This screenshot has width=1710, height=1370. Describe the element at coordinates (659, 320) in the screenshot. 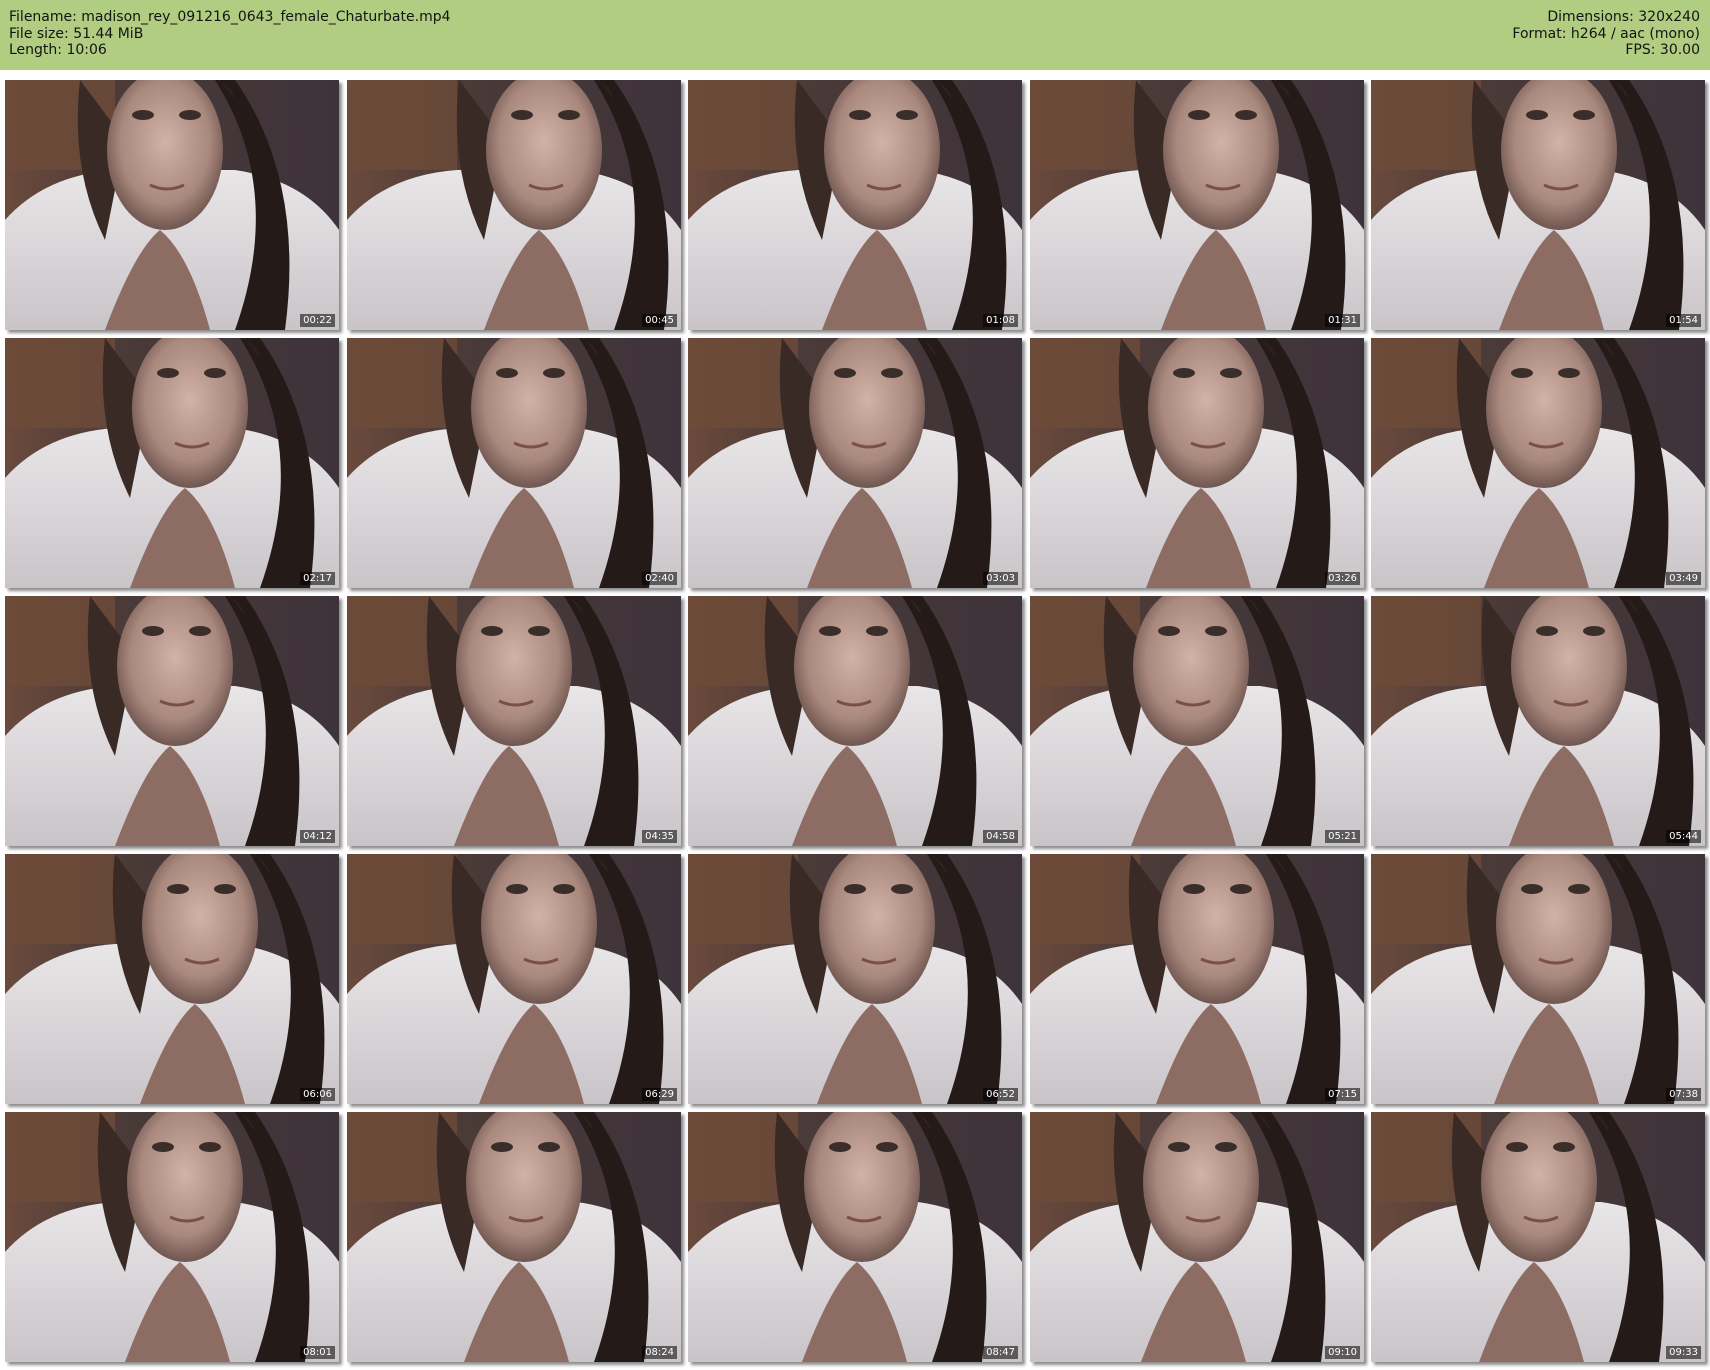

I see `thumbnail-timestamp: 00:45` at that location.